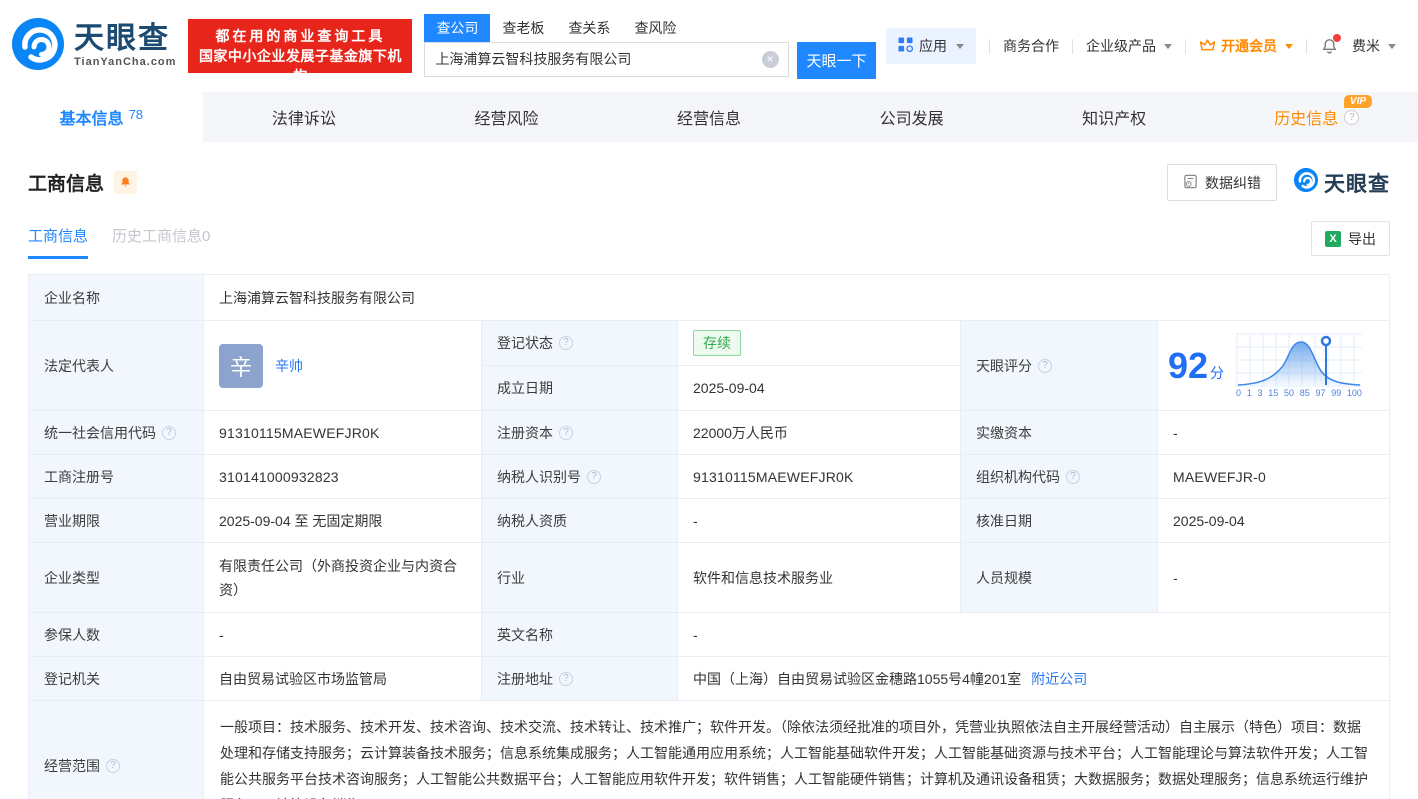  Describe the element at coordinates (1358, 101) in the screenshot. I see `vip-badge: VIP` at that location.